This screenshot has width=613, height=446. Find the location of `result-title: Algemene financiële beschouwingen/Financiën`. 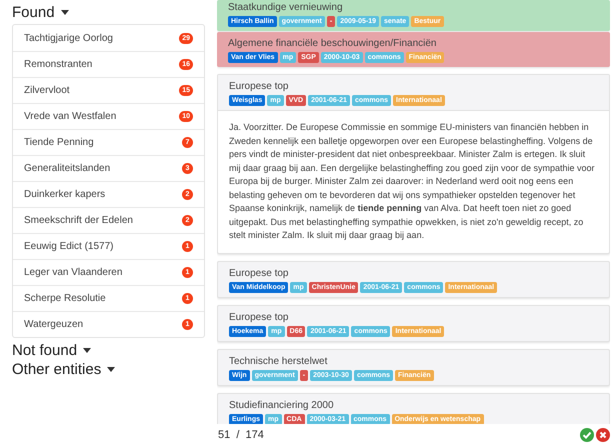

result-title: Algemene financiële beschouwingen/Financiën is located at coordinates (333, 43).